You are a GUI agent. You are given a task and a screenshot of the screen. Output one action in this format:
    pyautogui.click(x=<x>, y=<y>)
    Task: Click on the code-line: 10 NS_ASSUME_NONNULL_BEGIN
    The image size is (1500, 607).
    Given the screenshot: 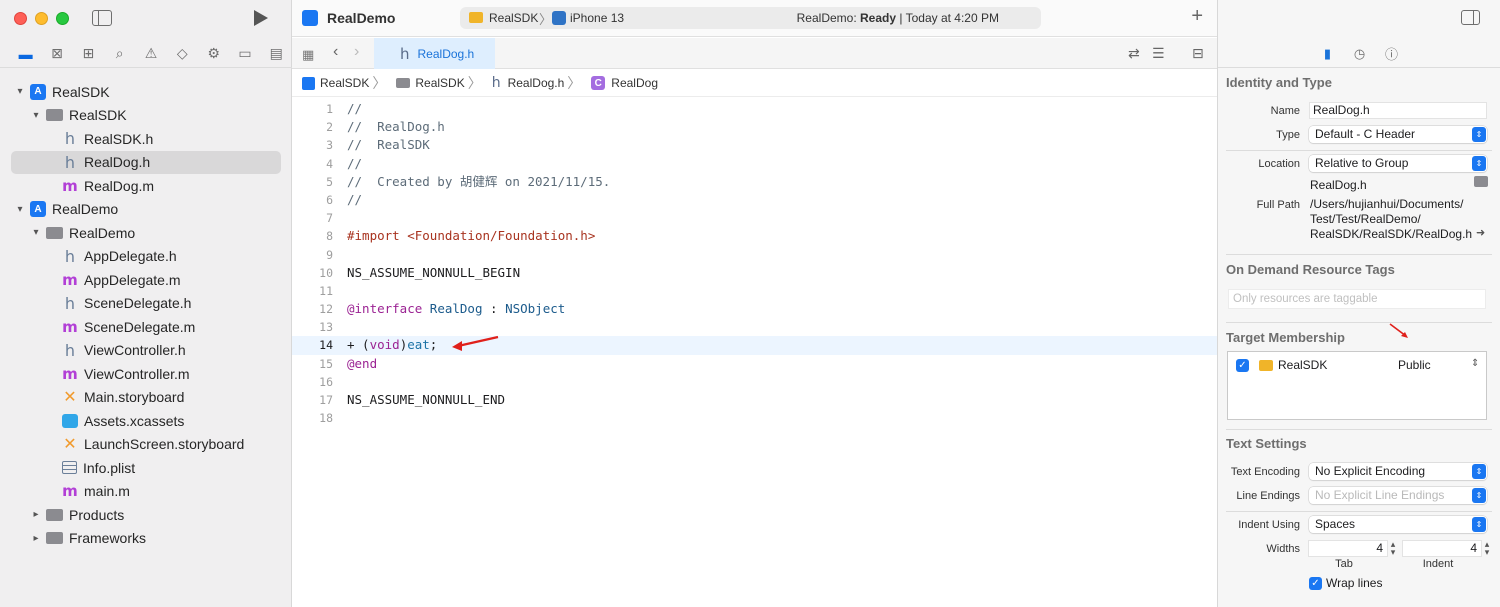 What is the action you would take?
    pyautogui.click(x=754, y=273)
    